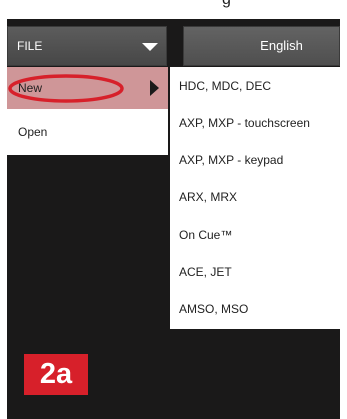 The image size is (347, 419). I want to click on menu-item-new: New, so click(87, 88).